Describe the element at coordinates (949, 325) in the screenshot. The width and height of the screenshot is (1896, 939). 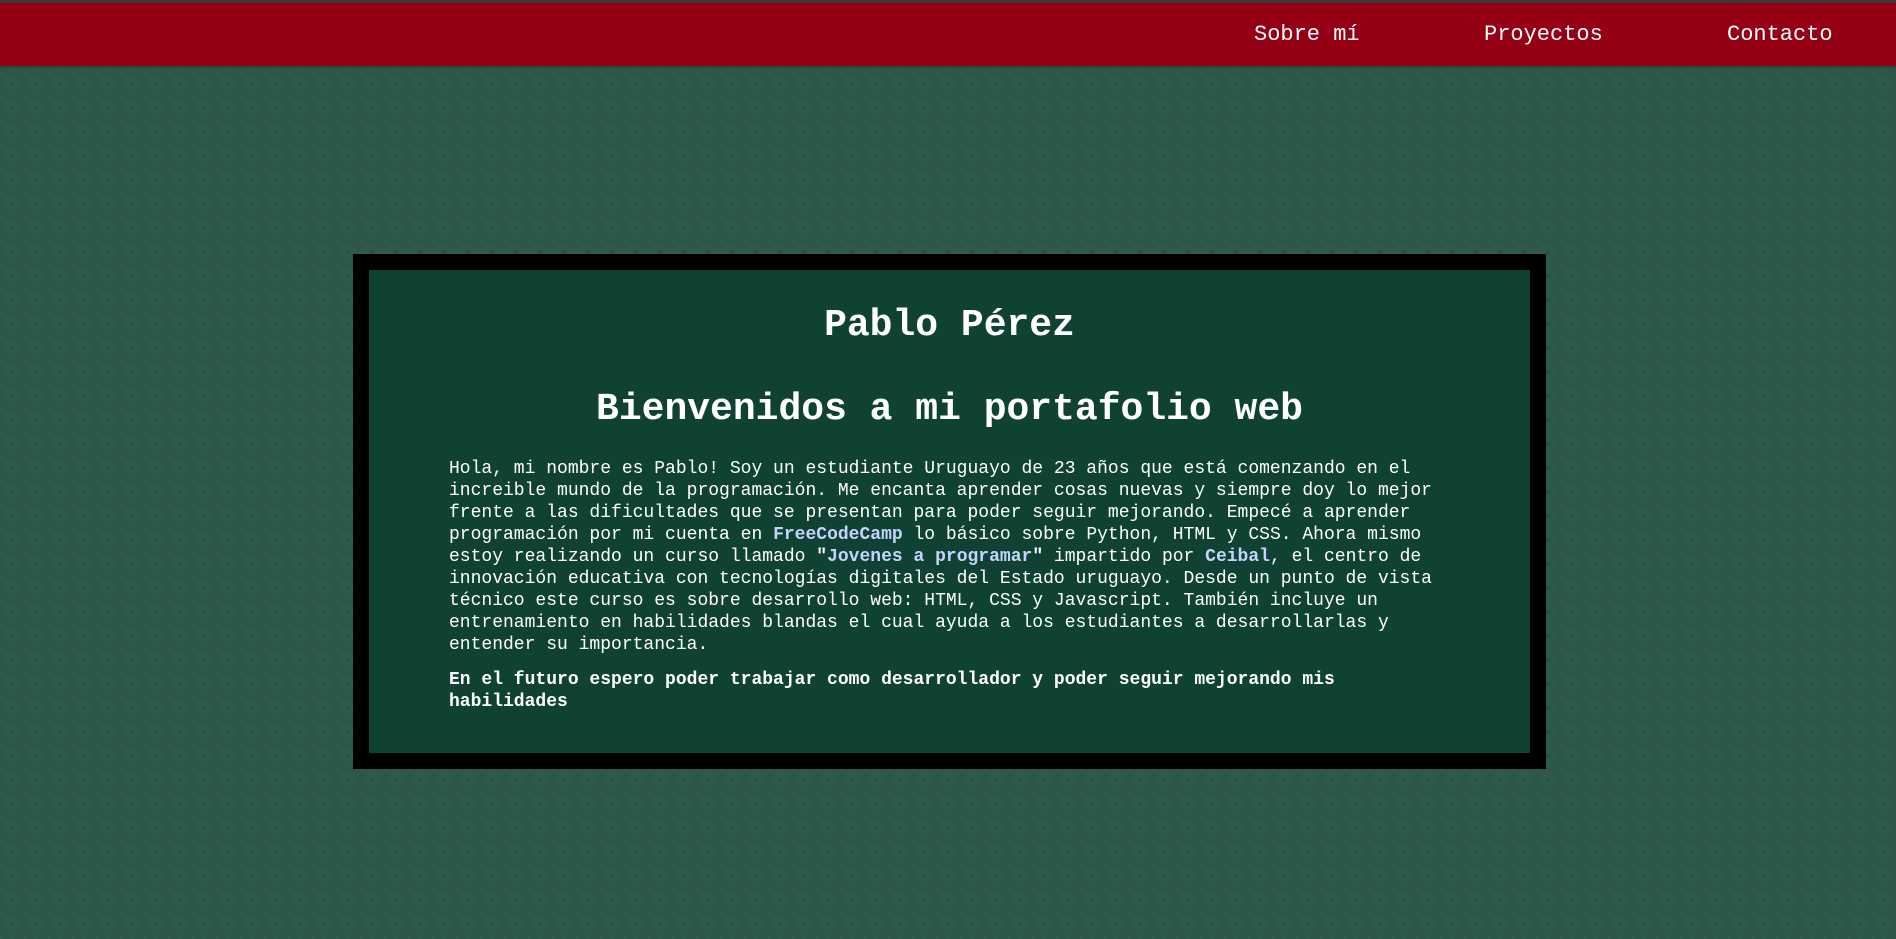
I see `profile-name: Pablo Pérez` at that location.